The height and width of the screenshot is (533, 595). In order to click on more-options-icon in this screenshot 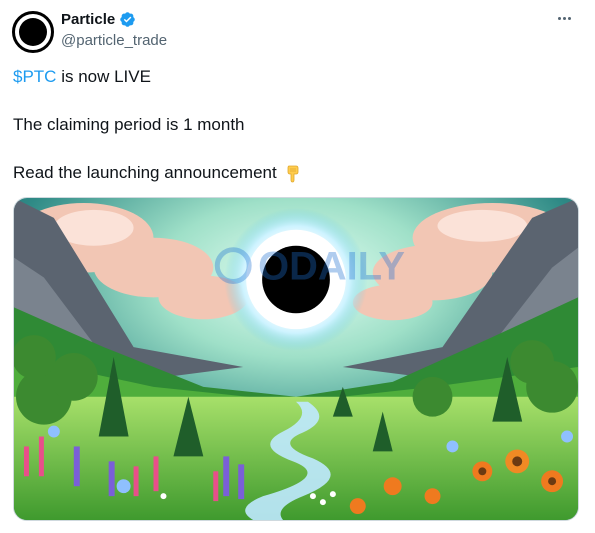, I will do `click(564, 18)`.